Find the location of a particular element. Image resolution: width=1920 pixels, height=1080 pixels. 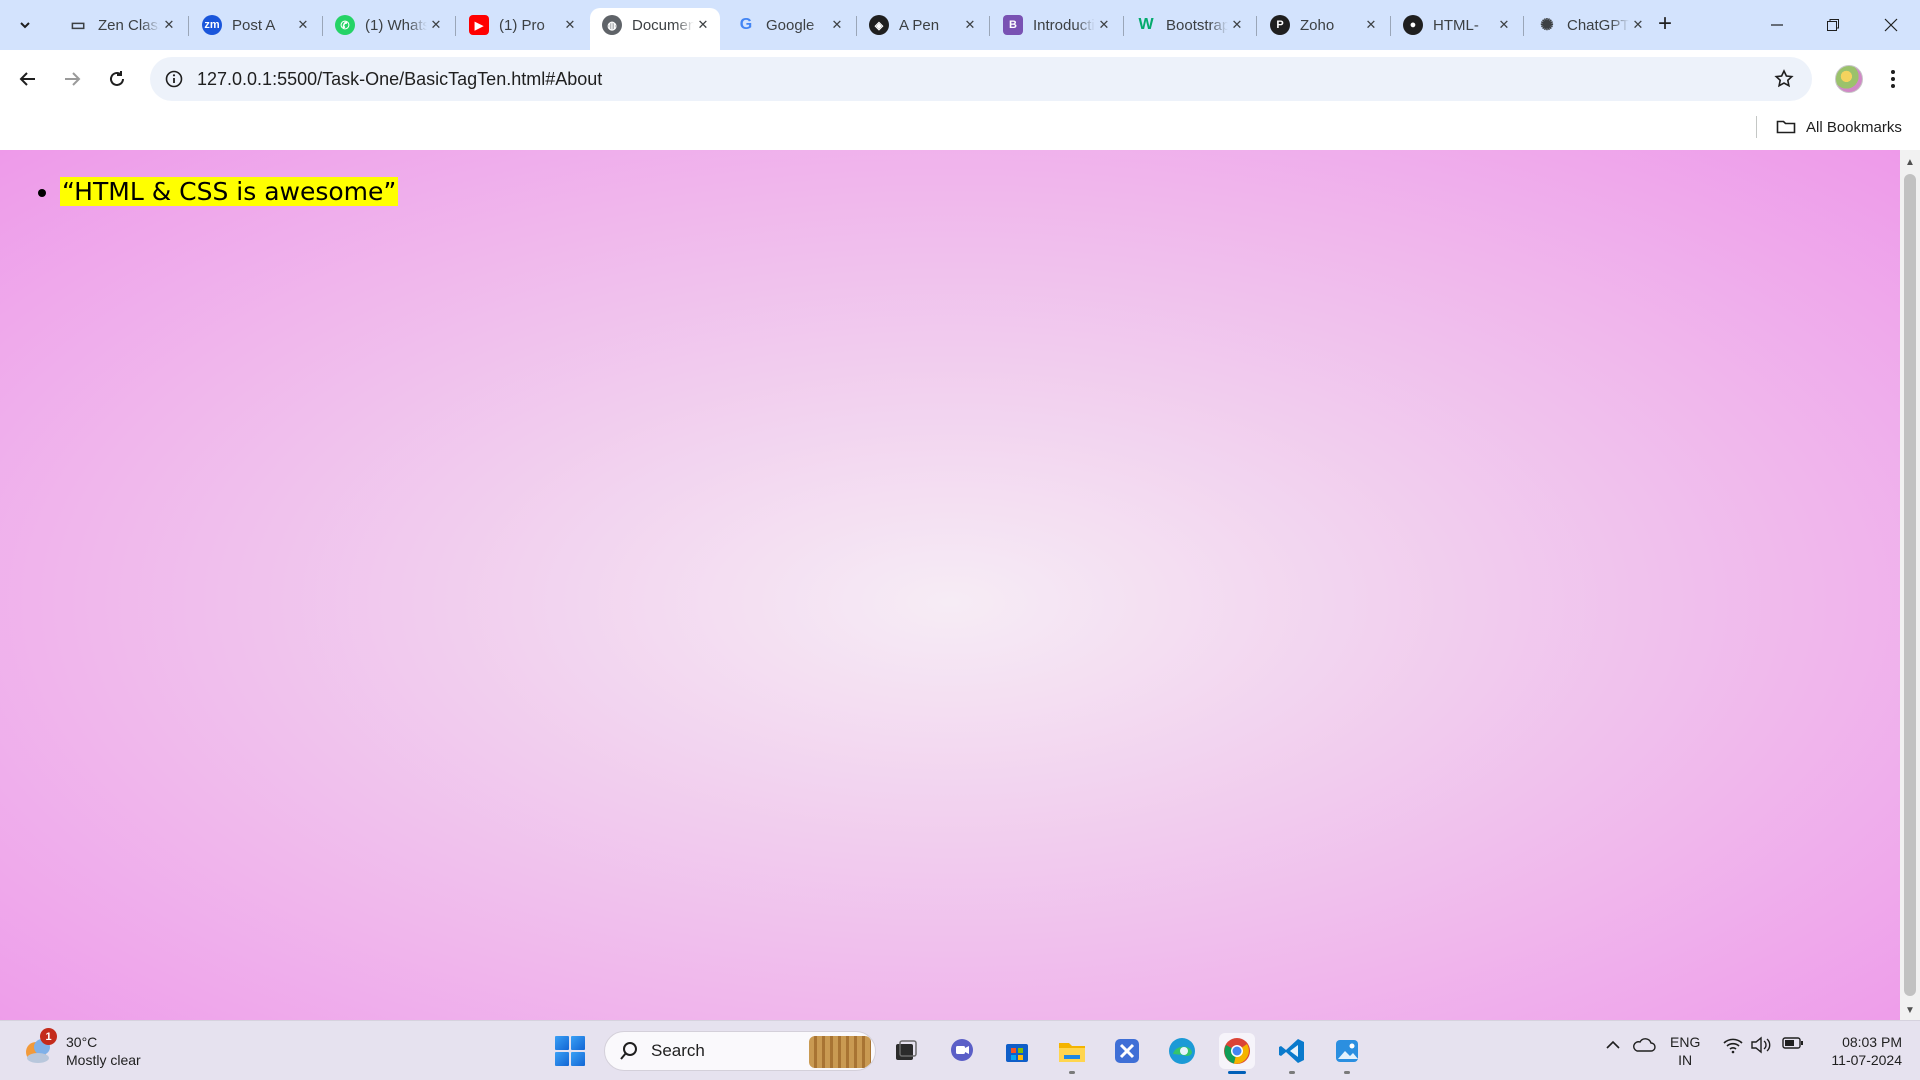

bookmark-star-icon is located at coordinates (1784, 79).